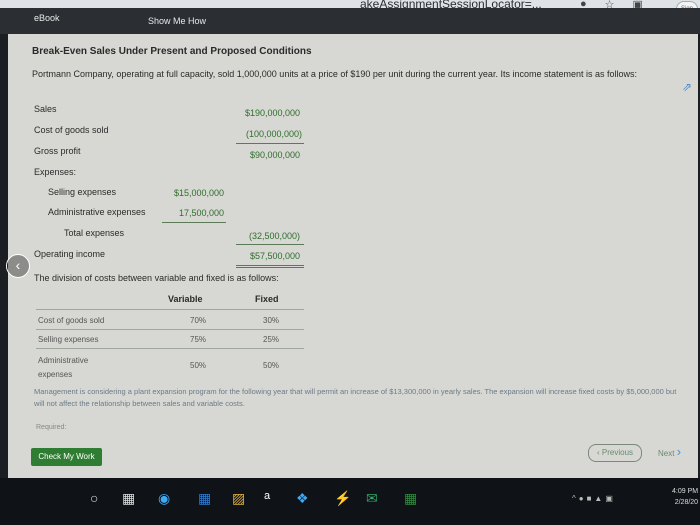  Describe the element at coordinates (66, 457) in the screenshot. I see `check-my-work-button: Check My Work` at that location.